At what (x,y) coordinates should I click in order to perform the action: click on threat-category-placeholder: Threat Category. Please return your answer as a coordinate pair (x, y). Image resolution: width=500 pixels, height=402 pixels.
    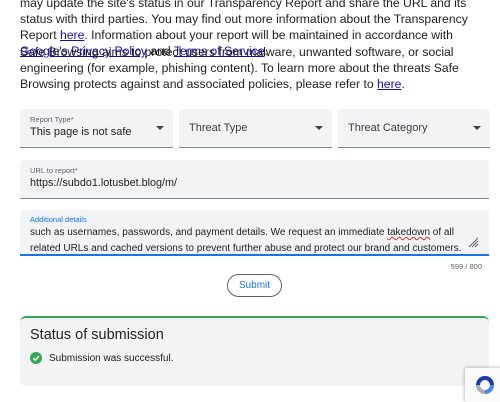
    Looking at the image, I should click on (388, 128).